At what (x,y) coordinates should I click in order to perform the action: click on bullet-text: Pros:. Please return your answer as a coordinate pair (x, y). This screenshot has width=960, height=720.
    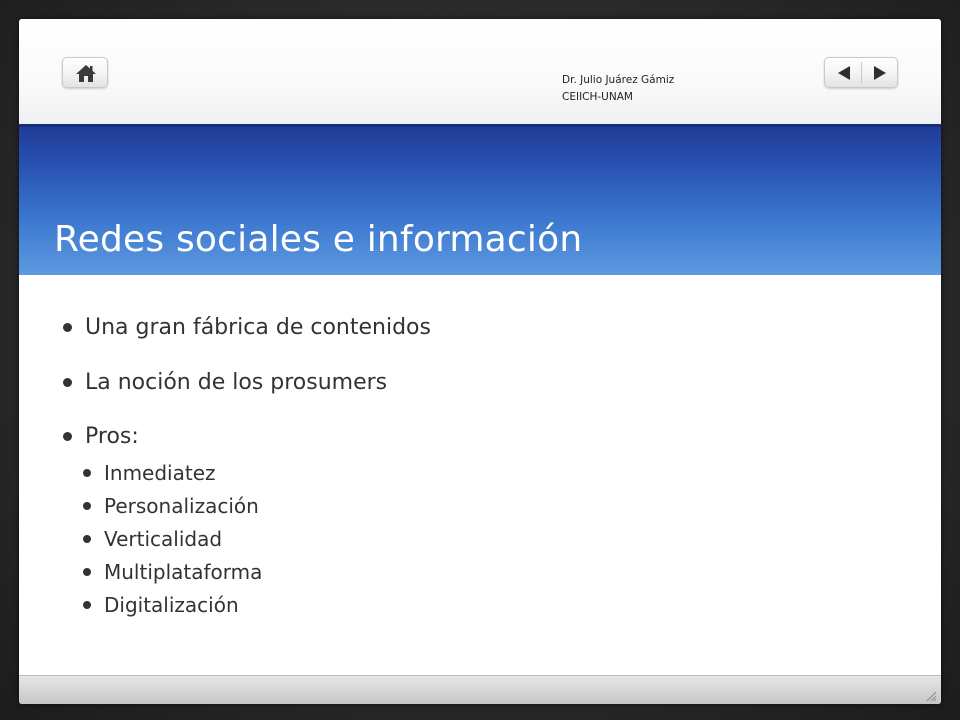
    Looking at the image, I should click on (112, 436).